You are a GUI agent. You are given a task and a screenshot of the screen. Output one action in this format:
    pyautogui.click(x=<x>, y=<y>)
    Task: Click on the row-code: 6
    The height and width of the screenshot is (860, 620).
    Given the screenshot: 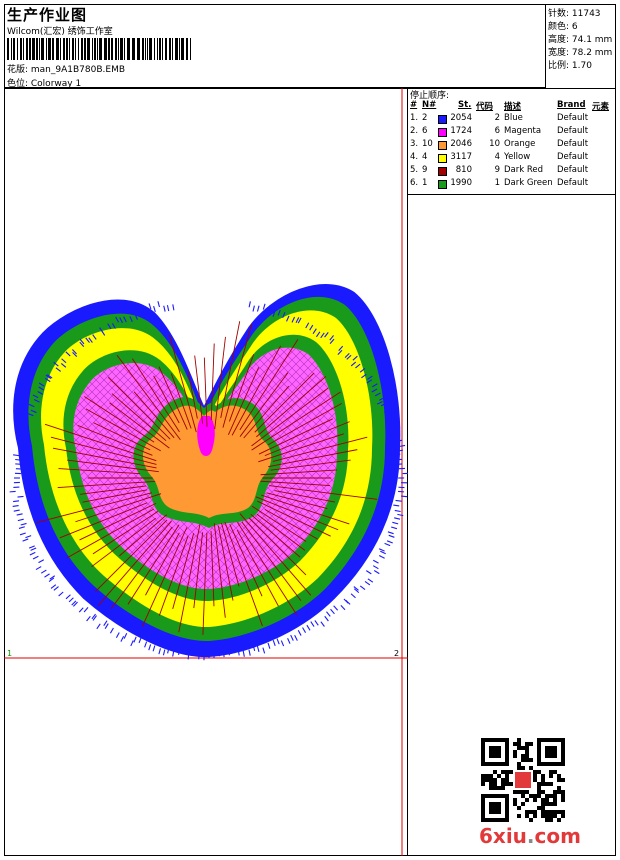 What is the action you would take?
    pyautogui.click(x=497, y=131)
    